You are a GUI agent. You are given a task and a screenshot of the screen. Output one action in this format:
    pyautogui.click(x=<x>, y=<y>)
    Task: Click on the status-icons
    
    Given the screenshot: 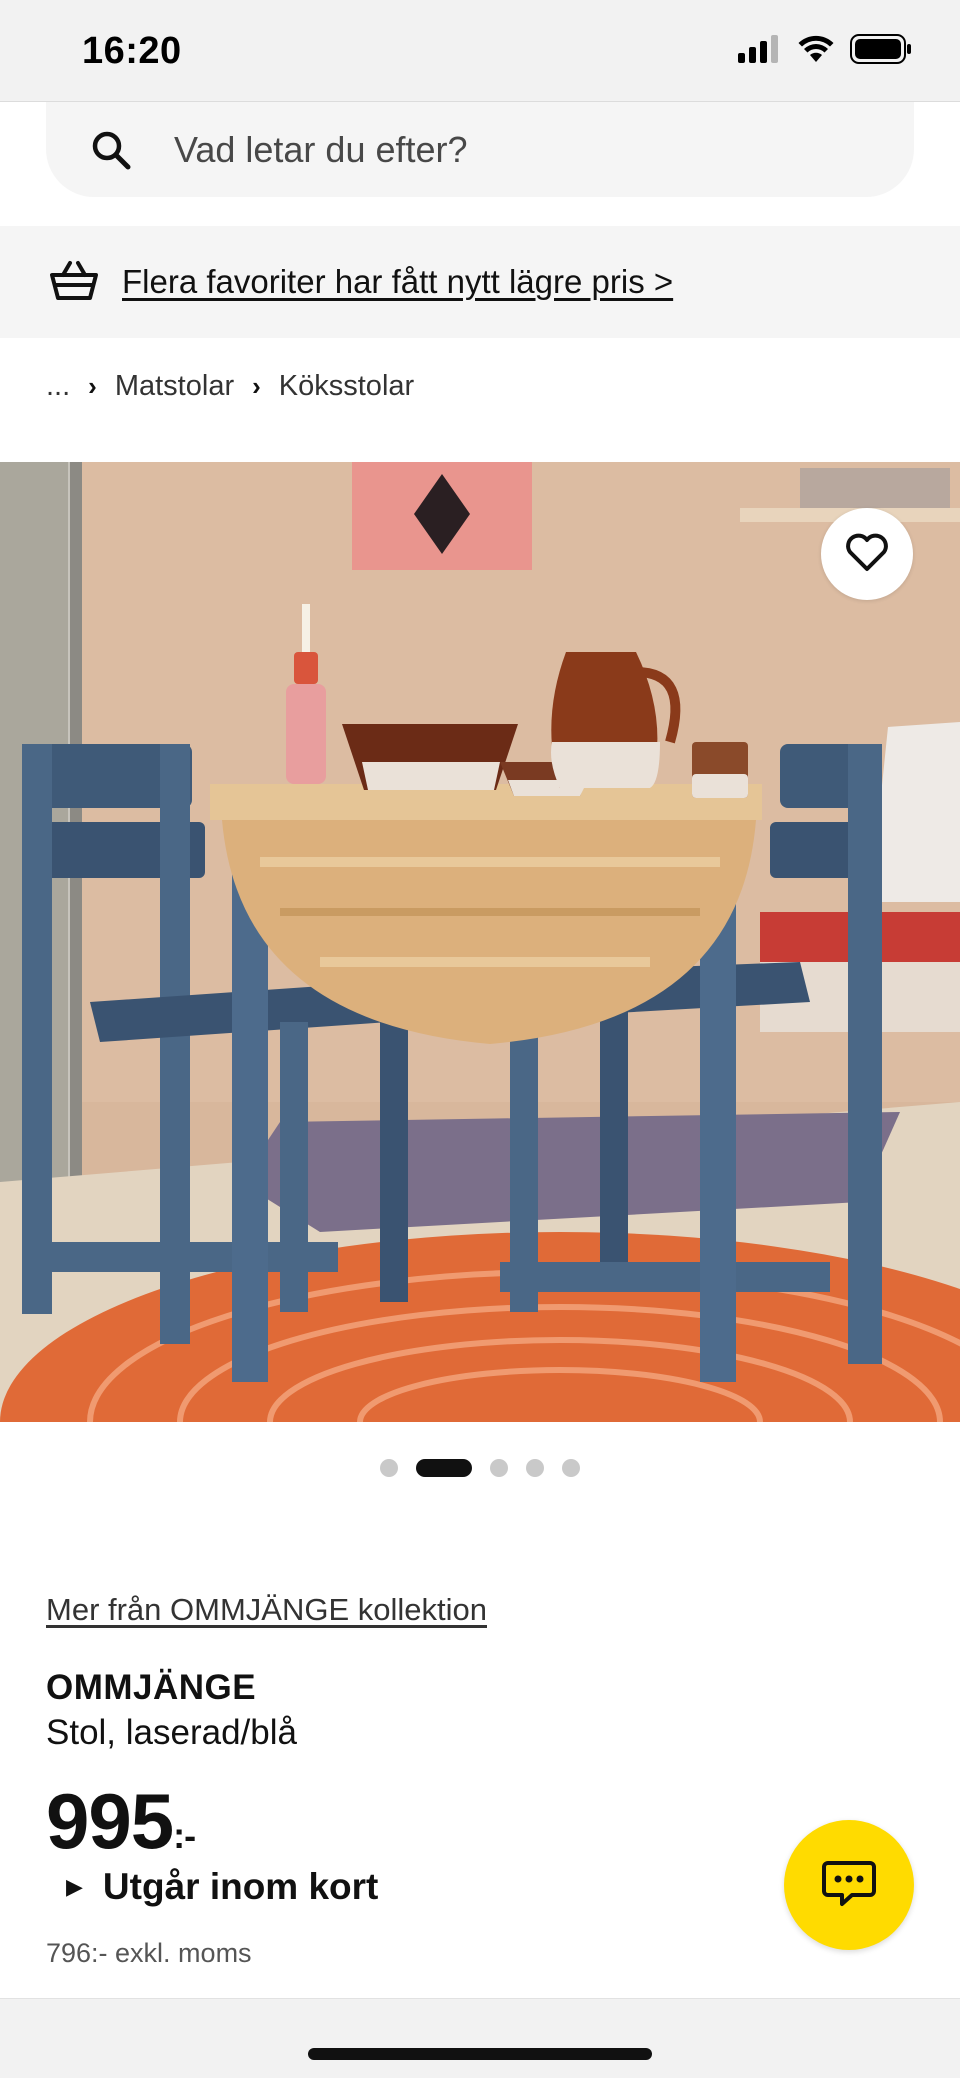 What is the action you would take?
    pyautogui.click(x=825, y=51)
    